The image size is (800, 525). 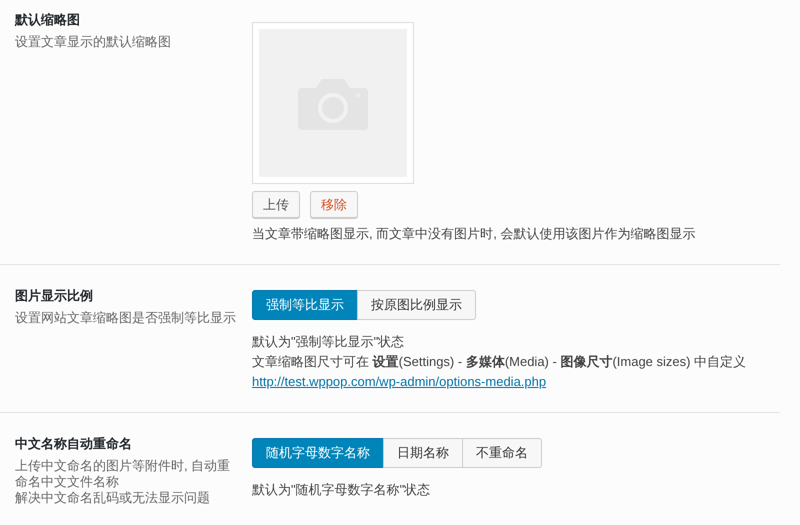 I want to click on help-text: 当文章带缩略图显示, 而文章中没有图片时, 会默认使用该图片作为缩略图显示, so click(x=474, y=234).